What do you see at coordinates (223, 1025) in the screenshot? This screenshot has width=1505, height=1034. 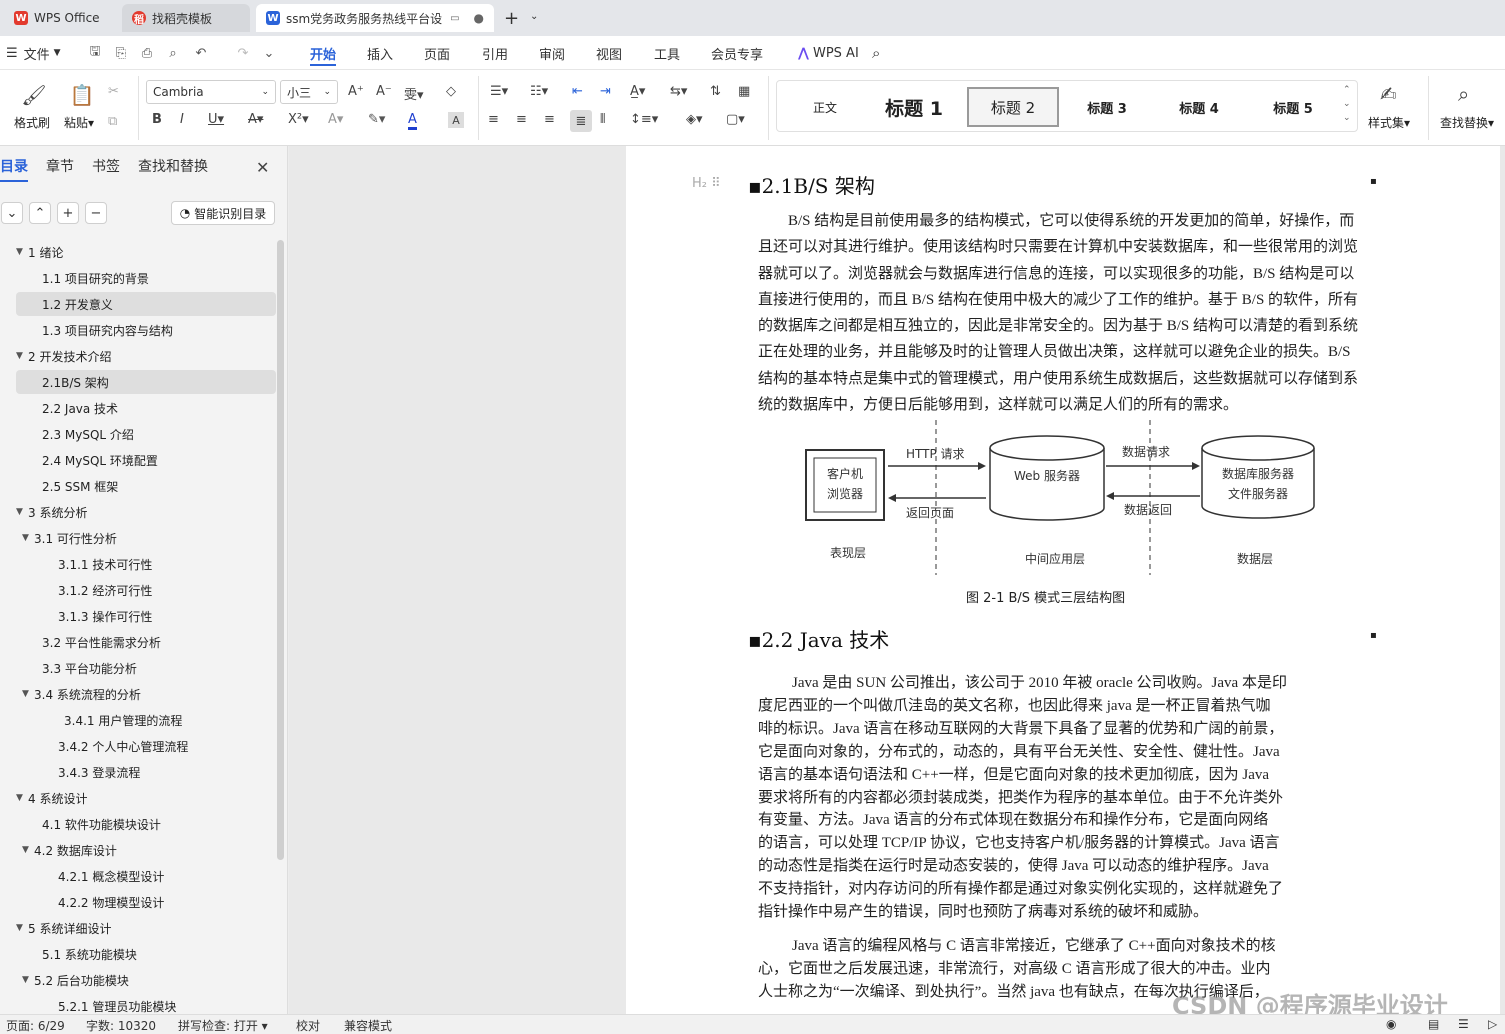 I see `spell-check-toggle: 拼写检查: 打开 ▾` at bounding box center [223, 1025].